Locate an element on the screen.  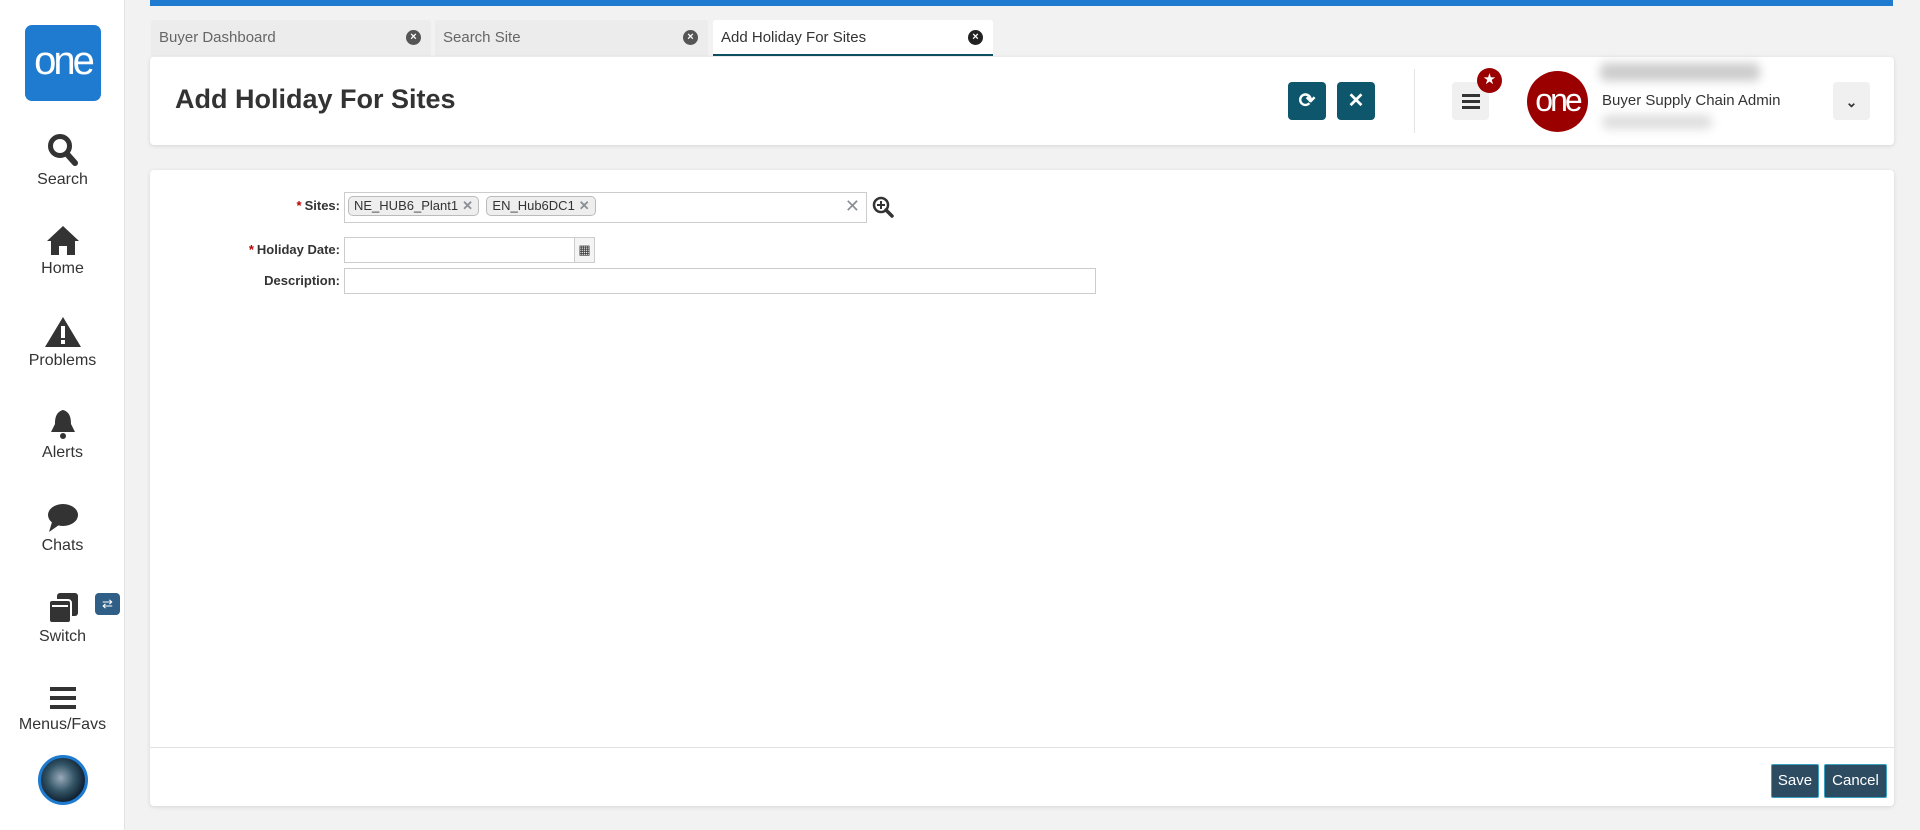
holiday-date-label: * Holiday Date: is located at coordinates (294, 249).